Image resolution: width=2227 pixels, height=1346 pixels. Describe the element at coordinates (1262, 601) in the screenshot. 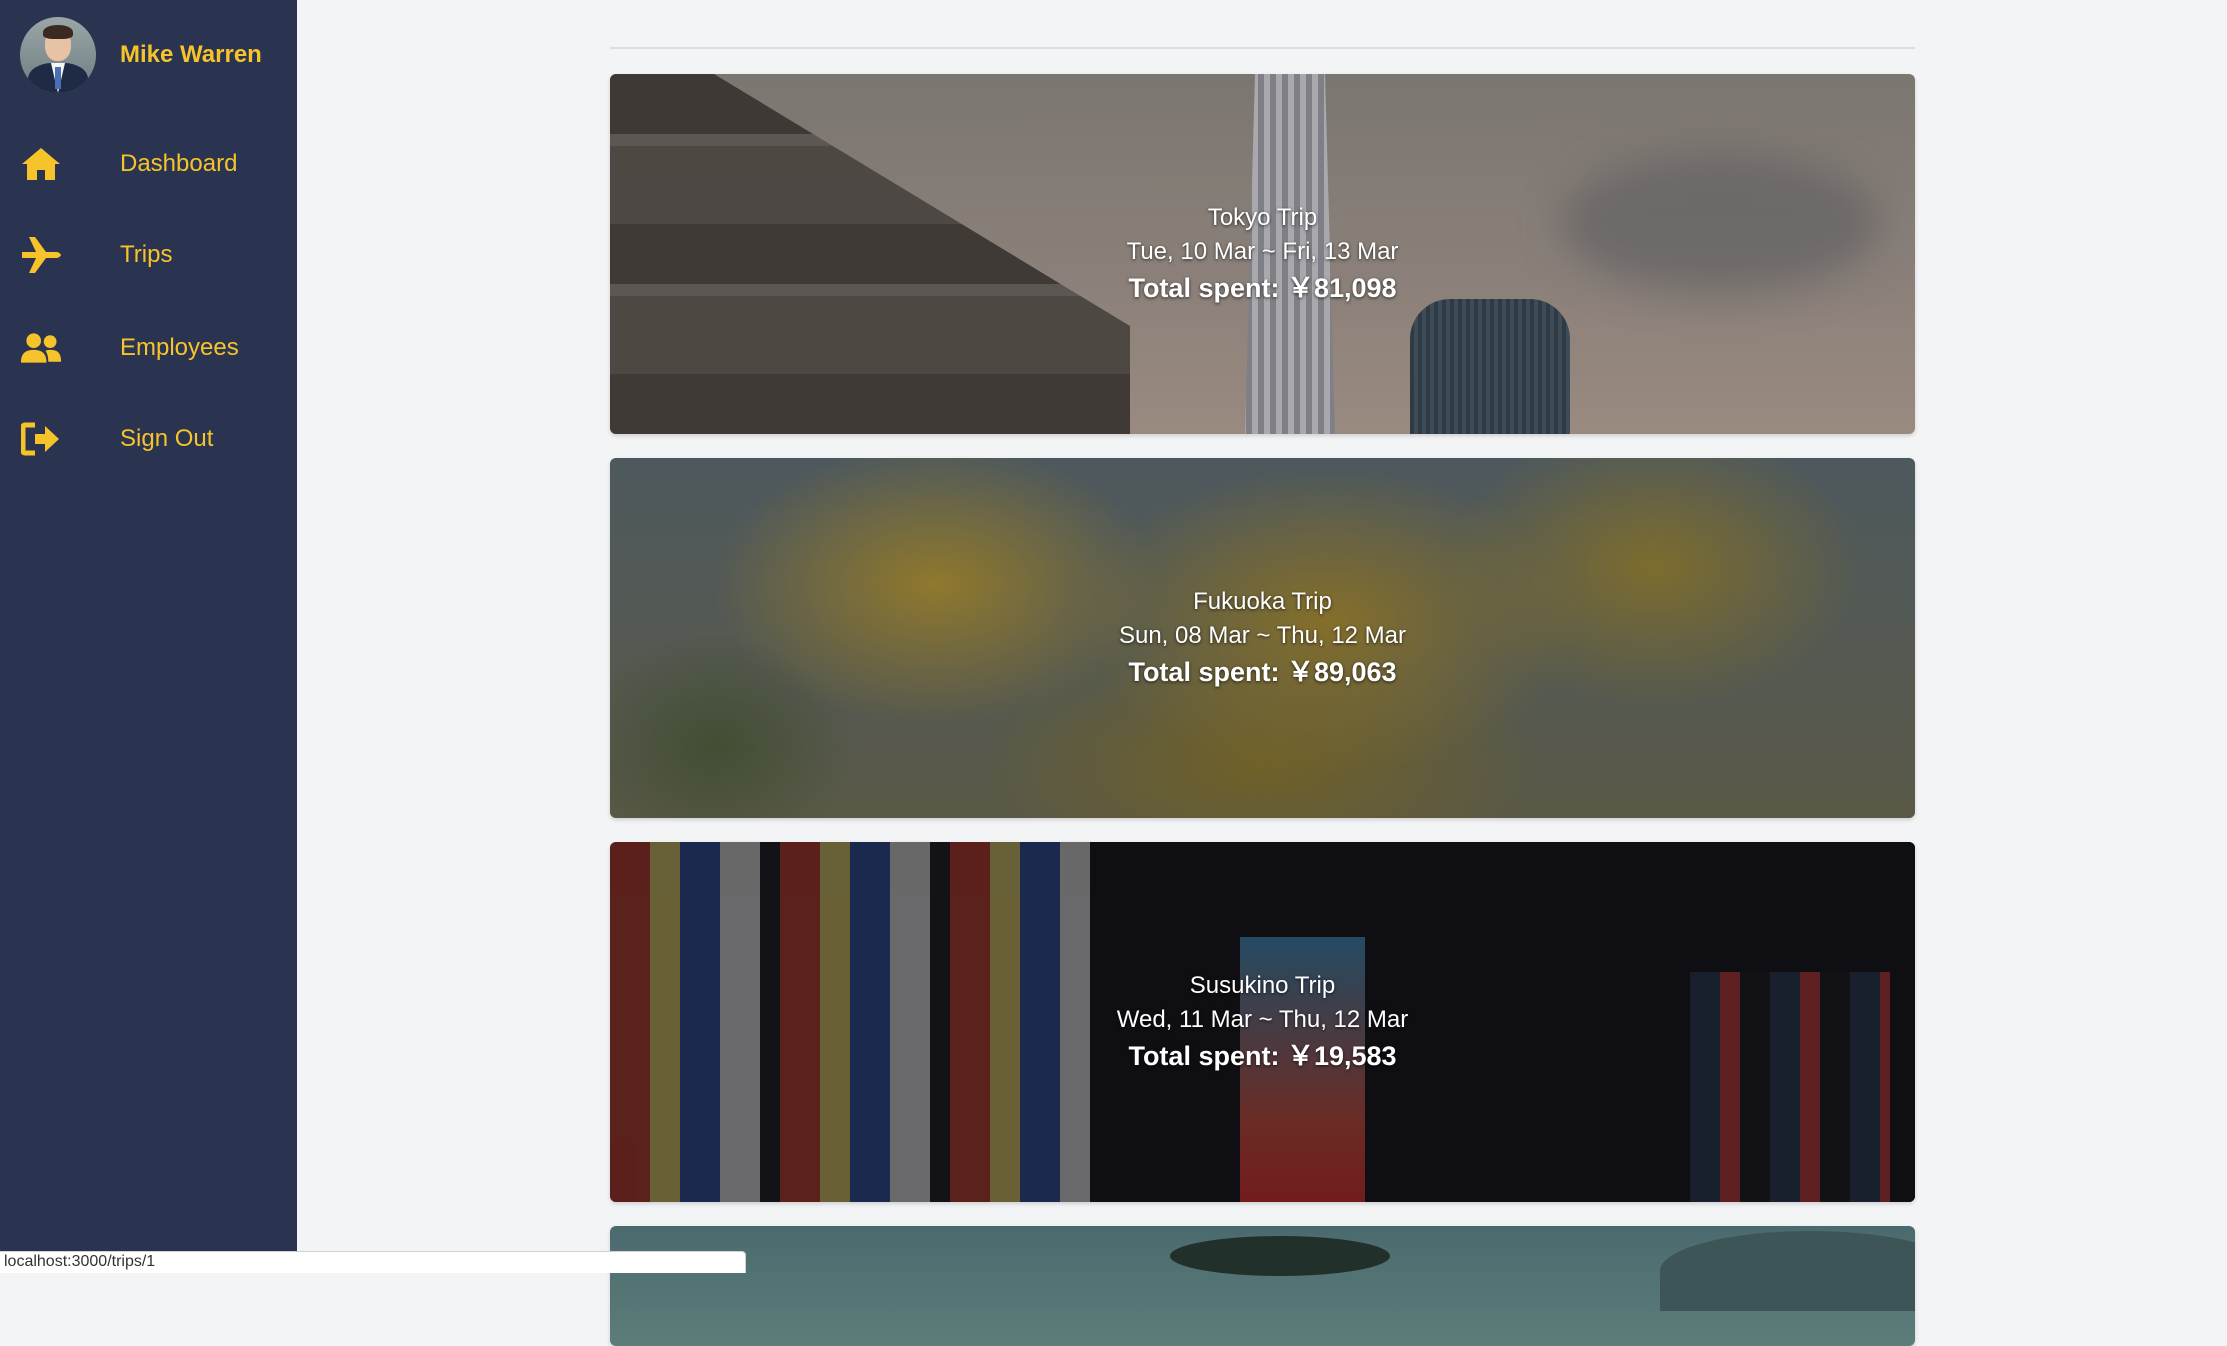

I see `trip-name: Fukuoka Trip` at that location.